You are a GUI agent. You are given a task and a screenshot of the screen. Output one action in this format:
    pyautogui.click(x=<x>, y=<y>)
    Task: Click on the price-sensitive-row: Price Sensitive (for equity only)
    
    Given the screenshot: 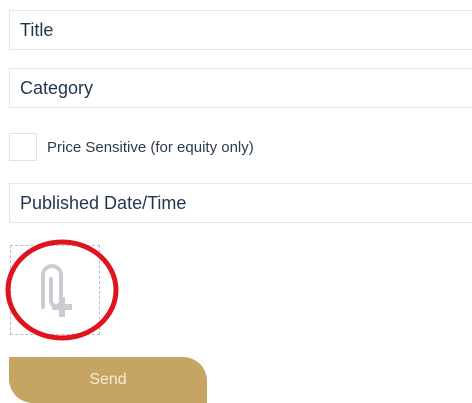 What is the action you would take?
    pyautogui.click(x=131, y=147)
    